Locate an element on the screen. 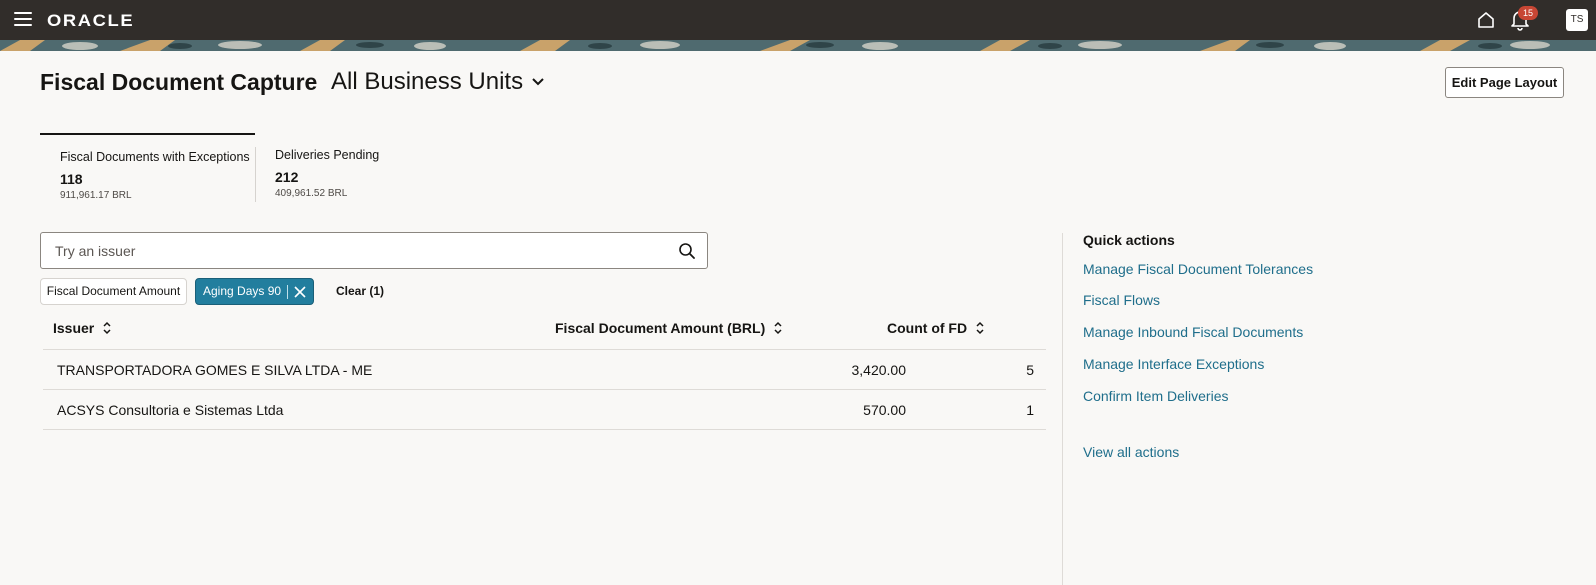 This screenshot has width=1596, height=585. menu-icon is located at coordinates (23, 20).